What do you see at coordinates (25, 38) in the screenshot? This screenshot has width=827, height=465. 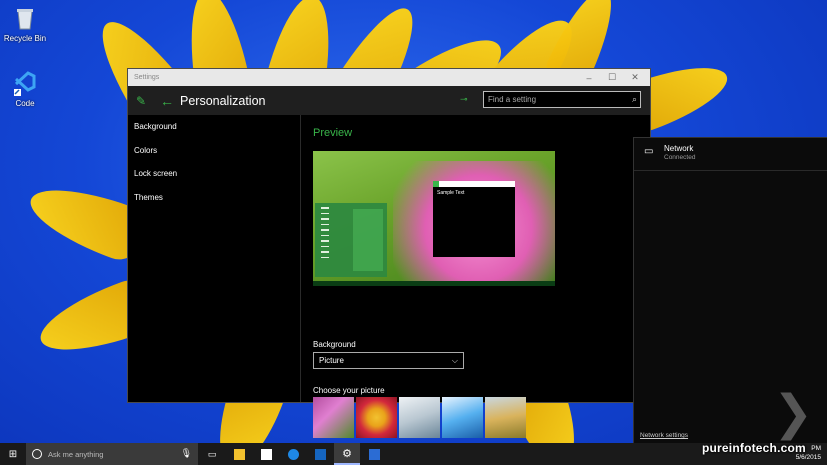 I see `desktop-icon-label: Recycle Bin` at bounding box center [25, 38].